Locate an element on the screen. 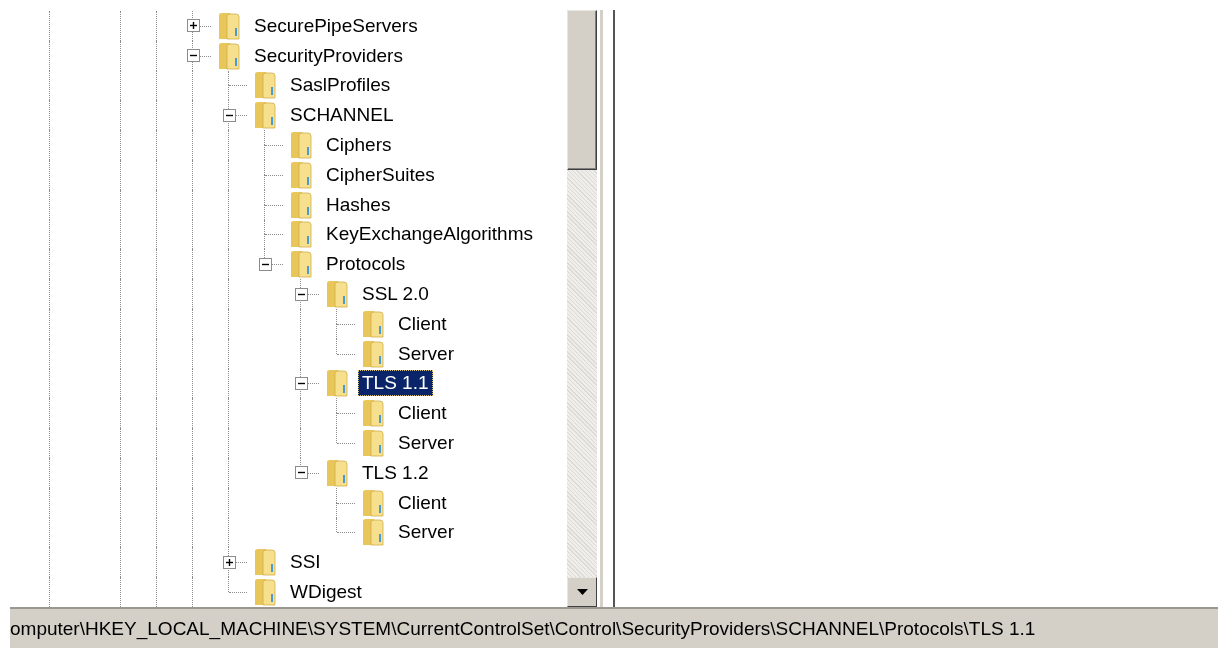 This screenshot has width=1218, height=648. tree-item: Ciphers is located at coordinates (359, 145).